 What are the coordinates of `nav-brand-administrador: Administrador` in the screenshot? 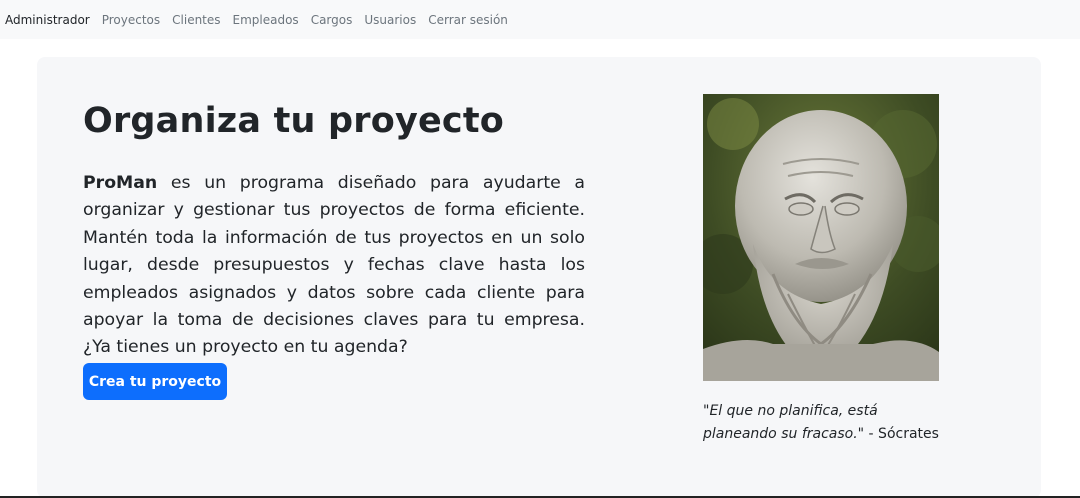 It's located at (47, 20).